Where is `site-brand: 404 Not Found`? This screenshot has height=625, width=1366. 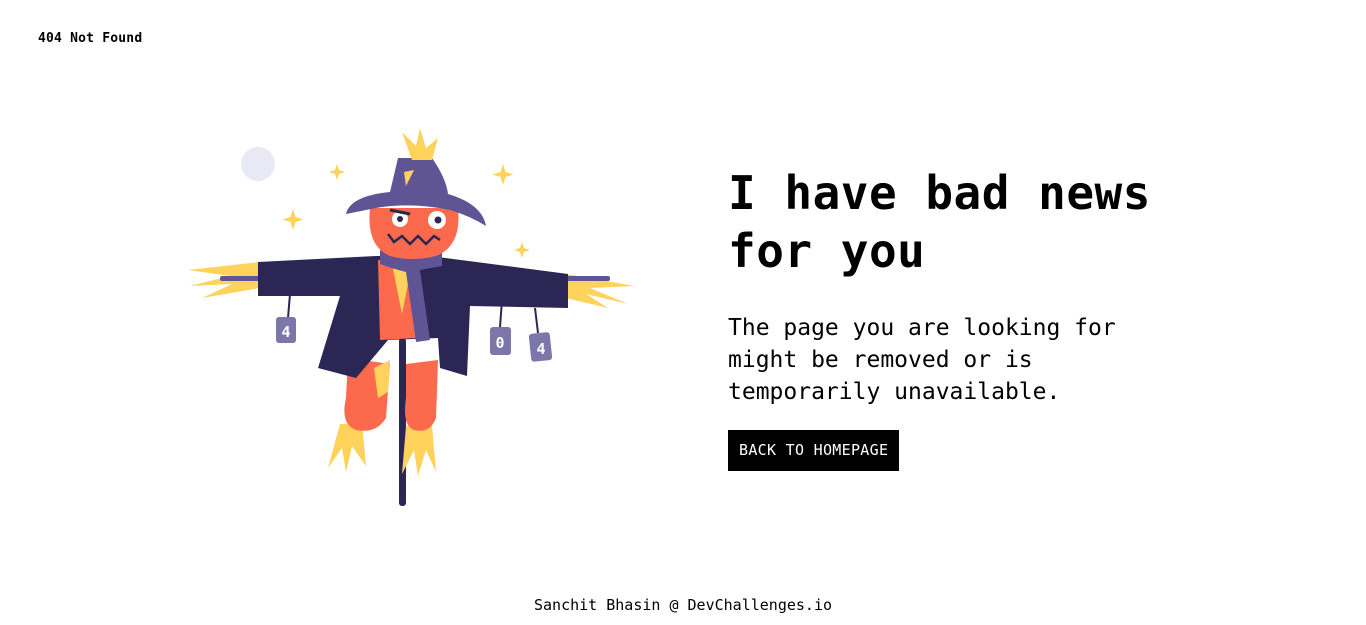
site-brand: 404 Not Found is located at coordinates (90, 38).